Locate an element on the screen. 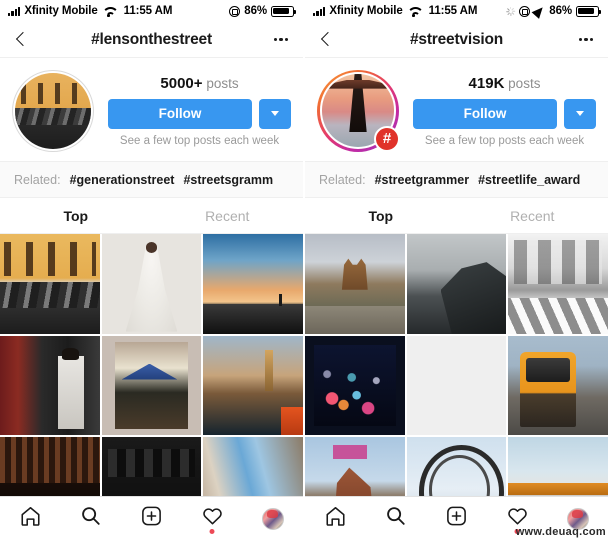 The width and height of the screenshot is (608, 540). bottom-nav-bar is located at coordinates (151, 518).